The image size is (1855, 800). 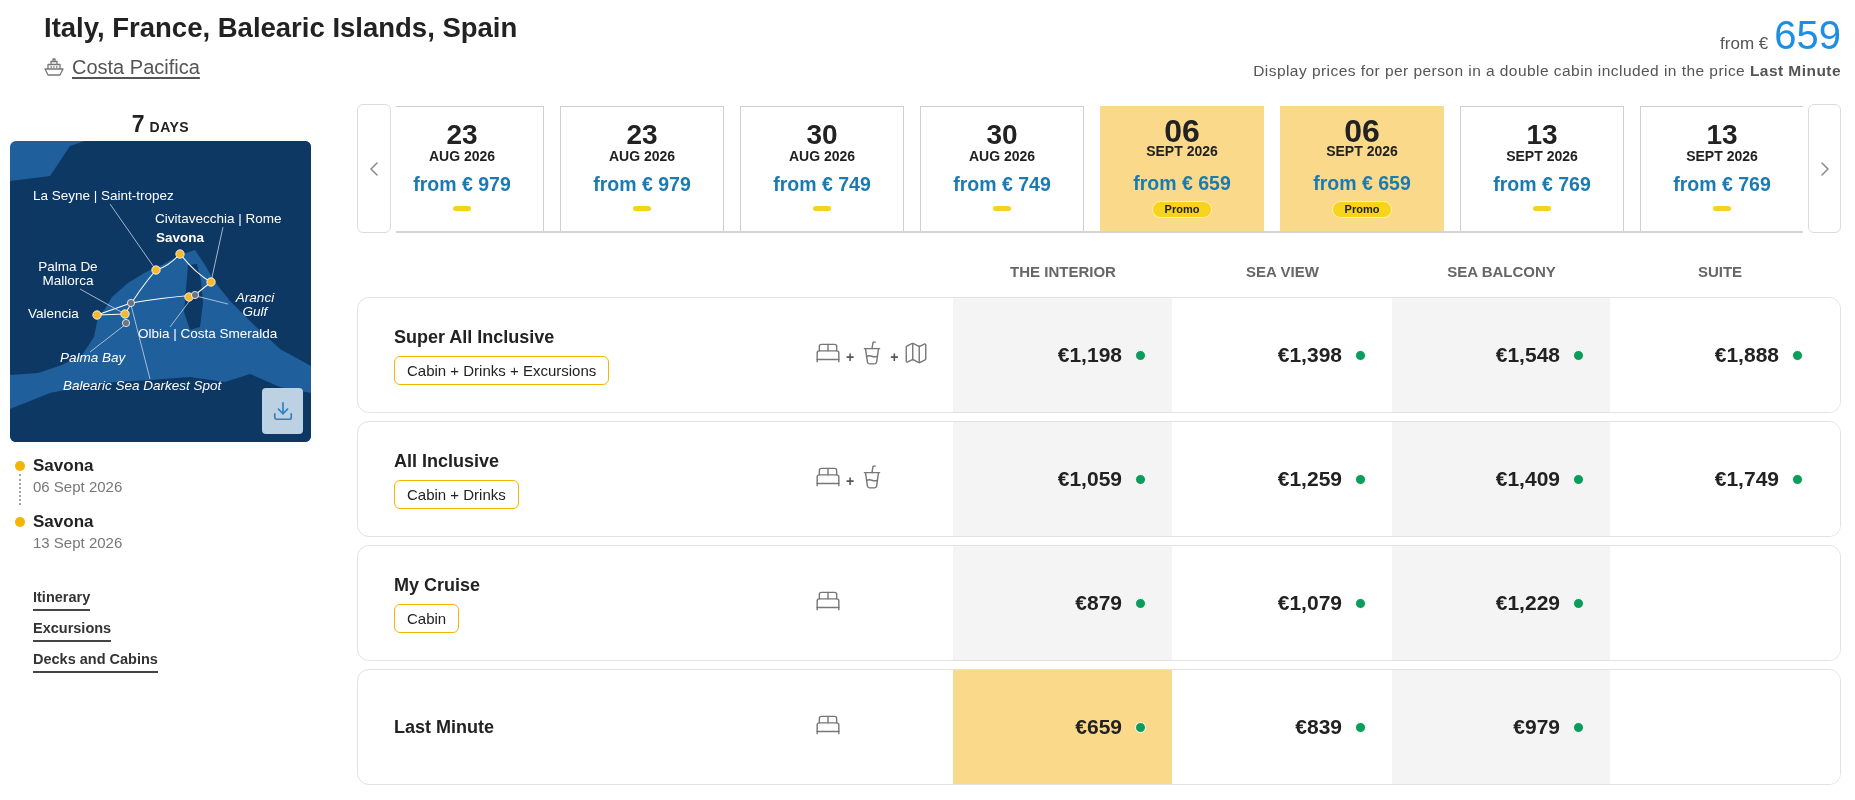 What do you see at coordinates (1720, 272) in the screenshot?
I see `column-header: SUITE` at bounding box center [1720, 272].